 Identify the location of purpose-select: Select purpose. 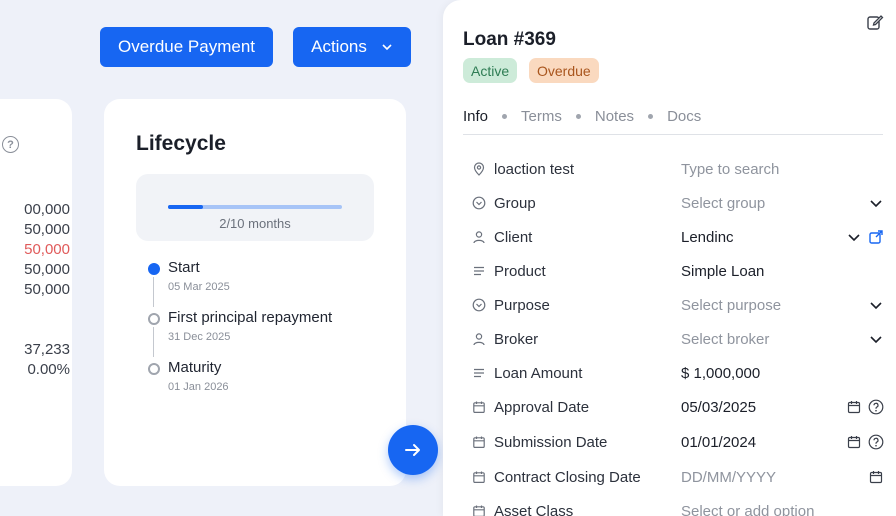
(774, 305).